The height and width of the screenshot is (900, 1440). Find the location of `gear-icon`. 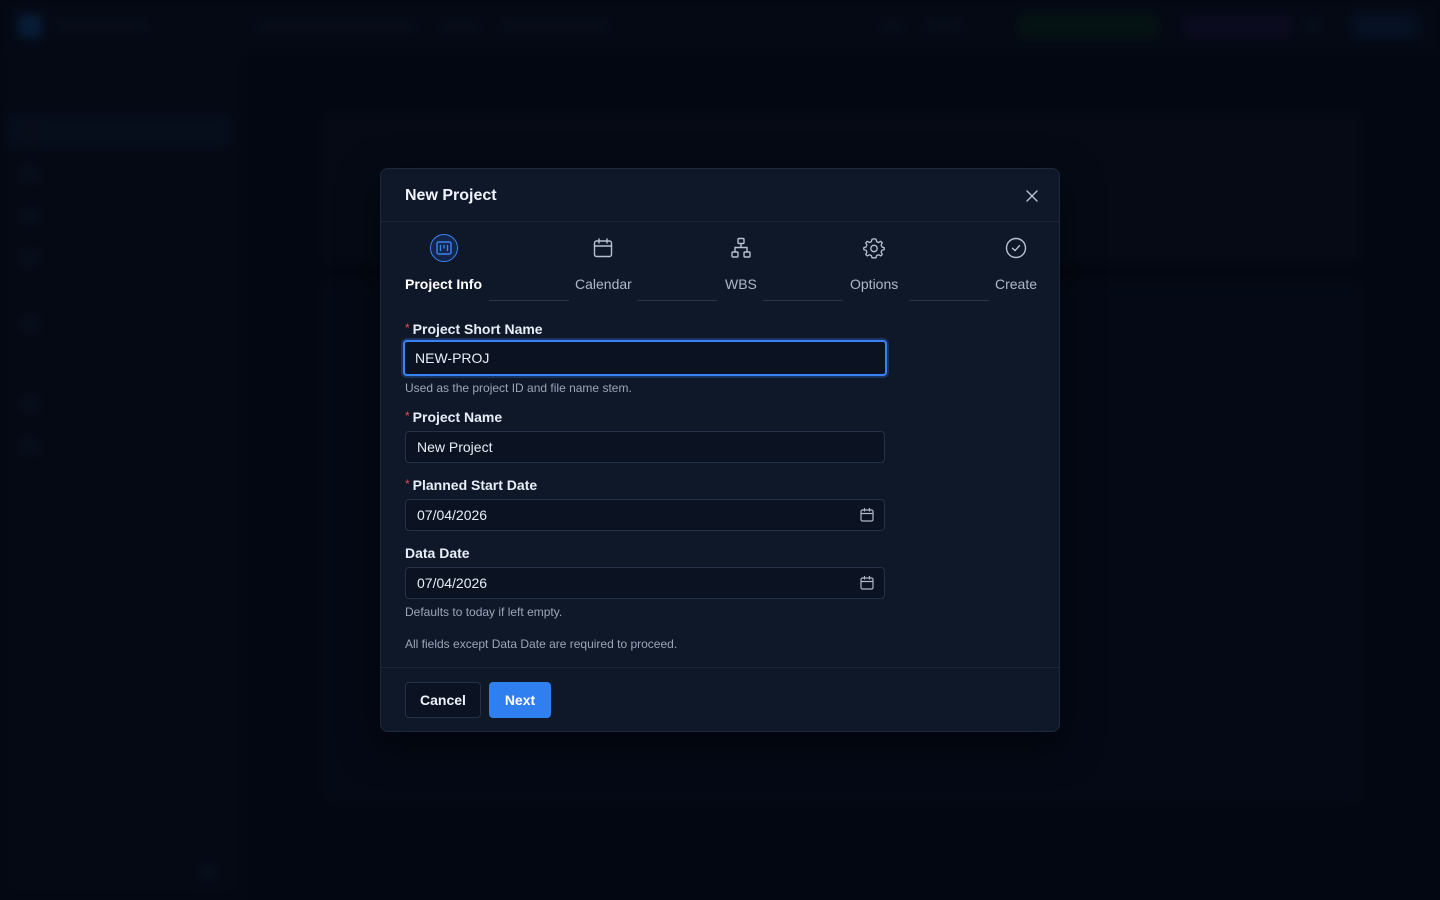

gear-icon is located at coordinates (874, 248).